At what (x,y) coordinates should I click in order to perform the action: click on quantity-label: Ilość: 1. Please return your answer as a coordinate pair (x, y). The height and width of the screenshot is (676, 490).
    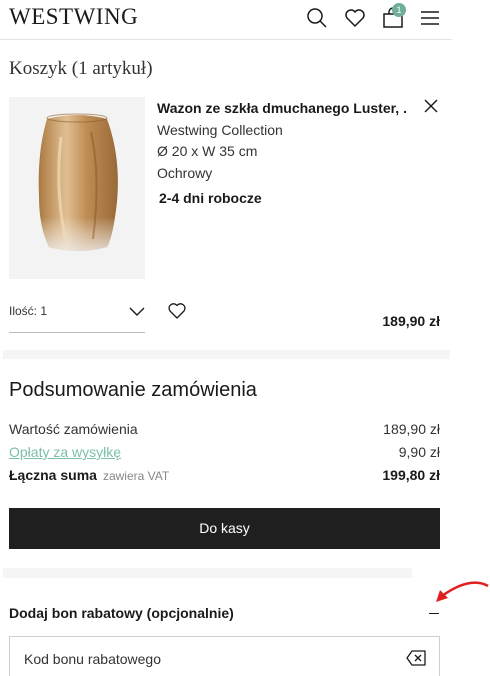
    Looking at the image, I should click on (28, 311).